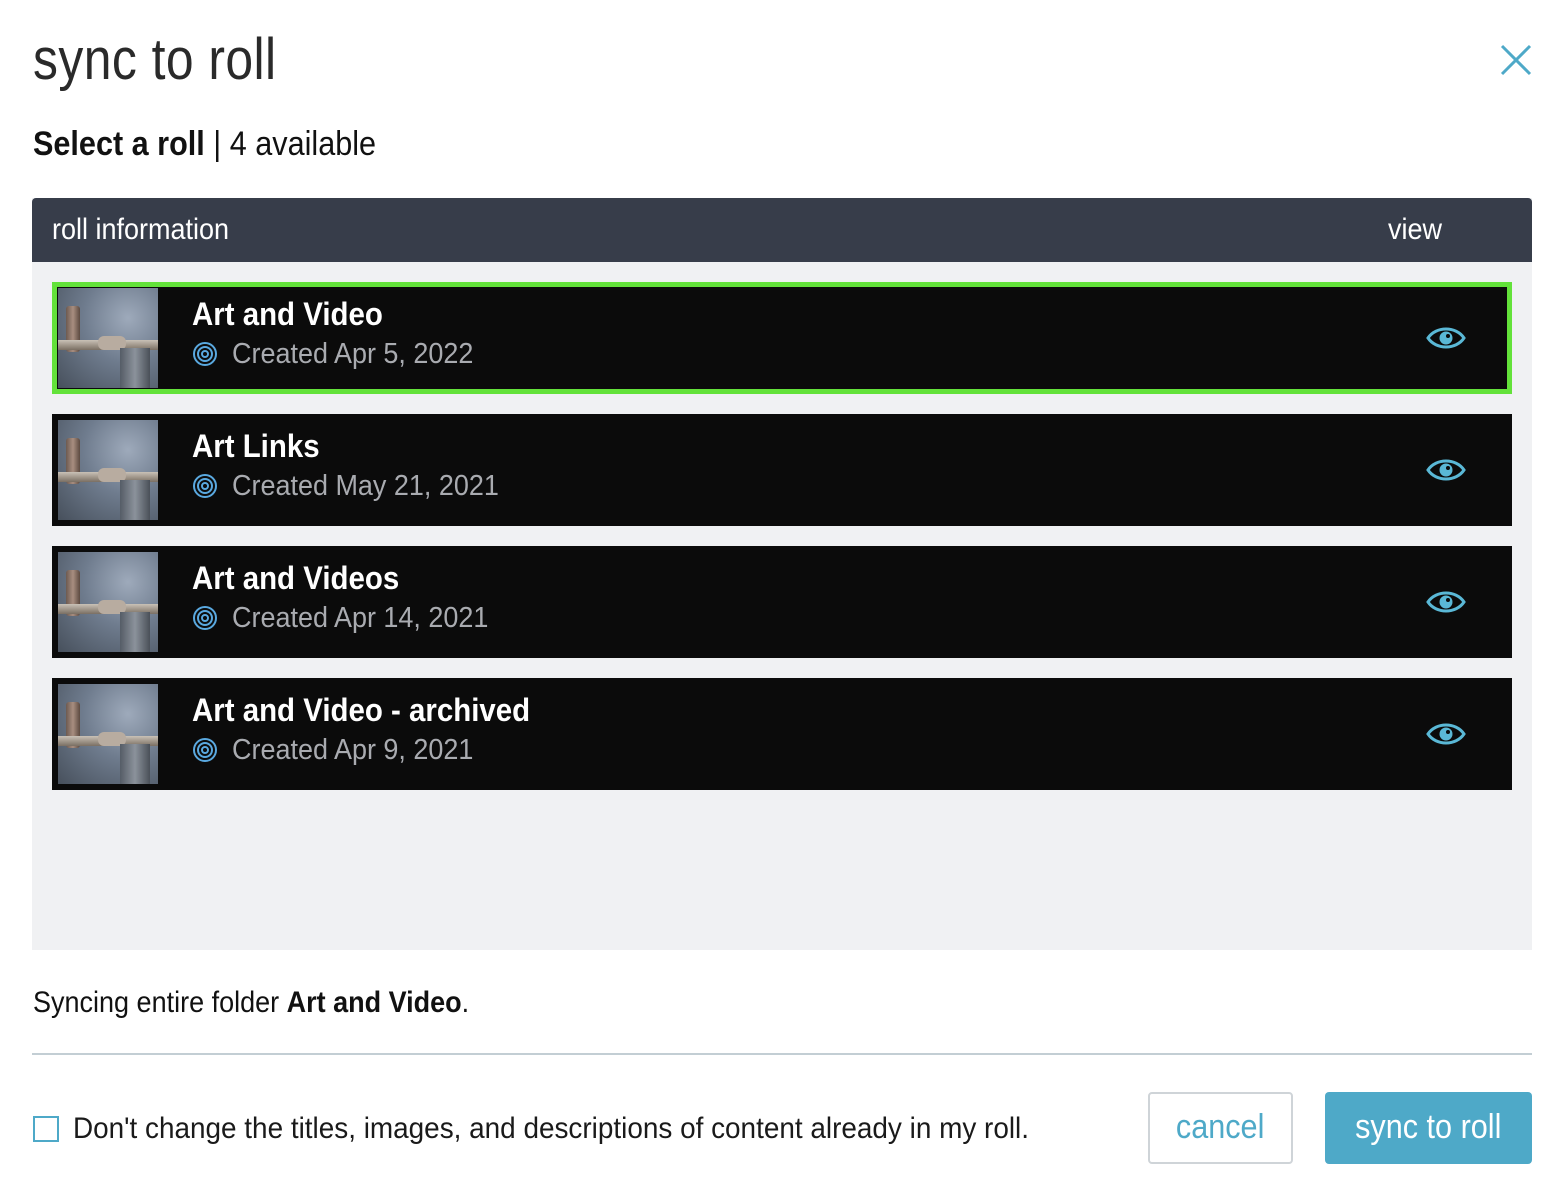 The width and height of the screenshot is (1568, 1202). What do you see at coordinates (374, 1002) in the screenshot?
I see `syncing-folder-name: Art and Video` at bounding box center [374, 1002].